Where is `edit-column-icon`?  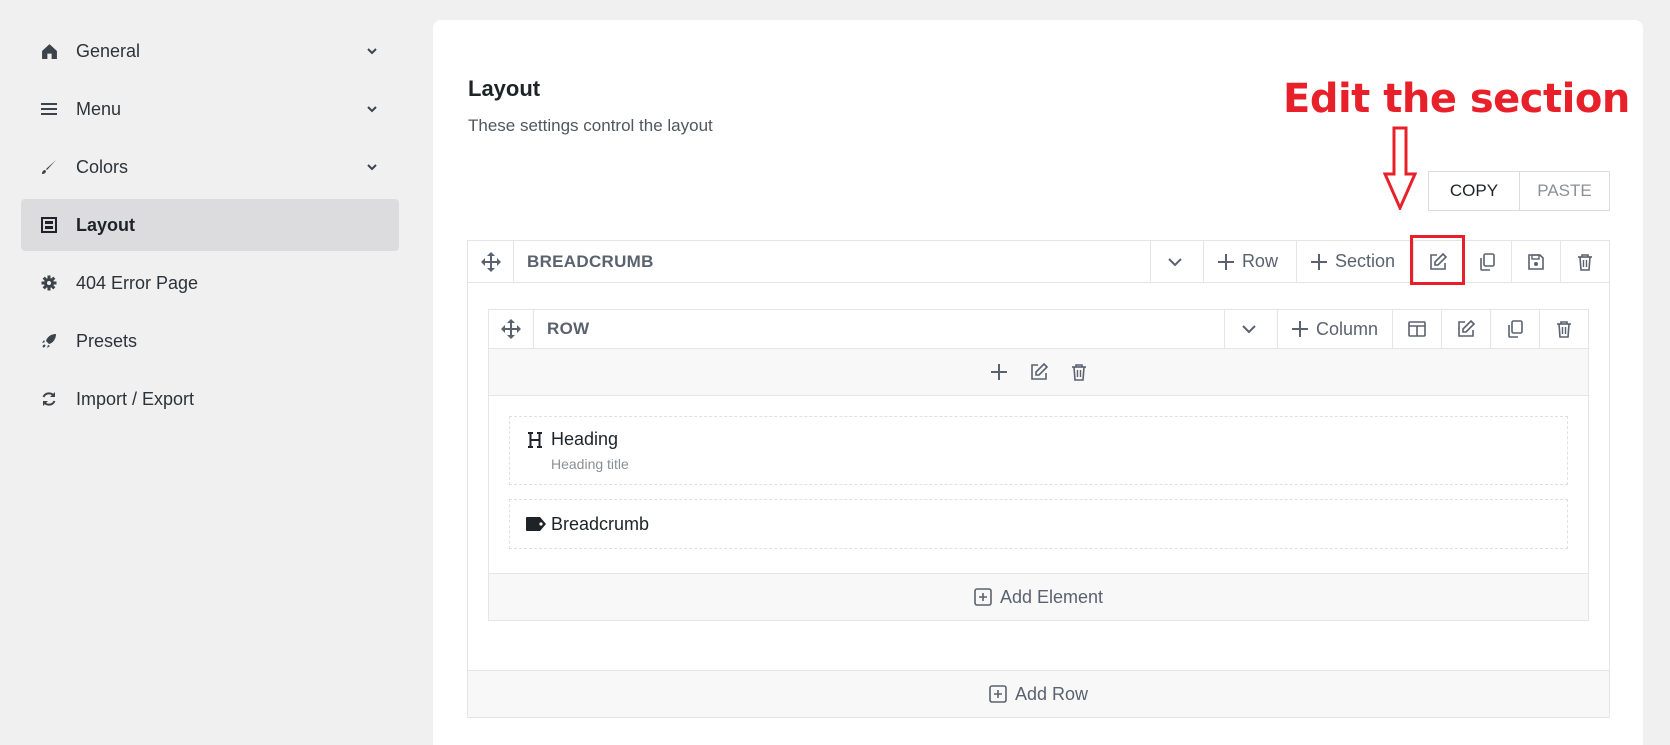 edit-column-icon is located at coordinates (1039, 372).